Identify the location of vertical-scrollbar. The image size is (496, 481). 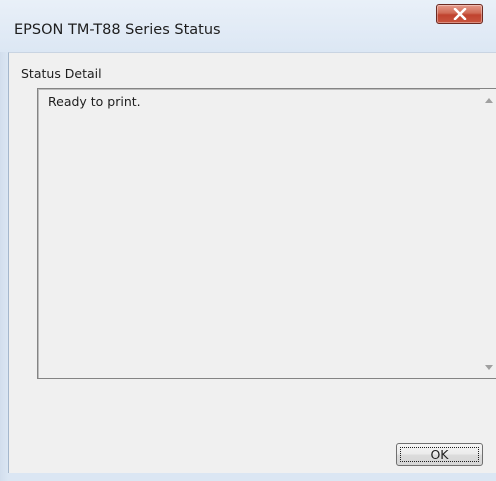
(488, 233).